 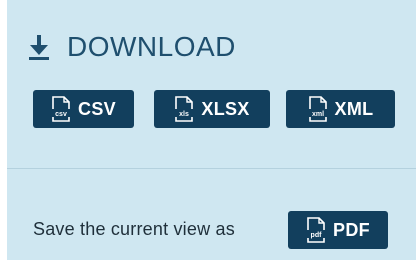 I want to click on xml-button-label: XML, so click(x=354, y=108).